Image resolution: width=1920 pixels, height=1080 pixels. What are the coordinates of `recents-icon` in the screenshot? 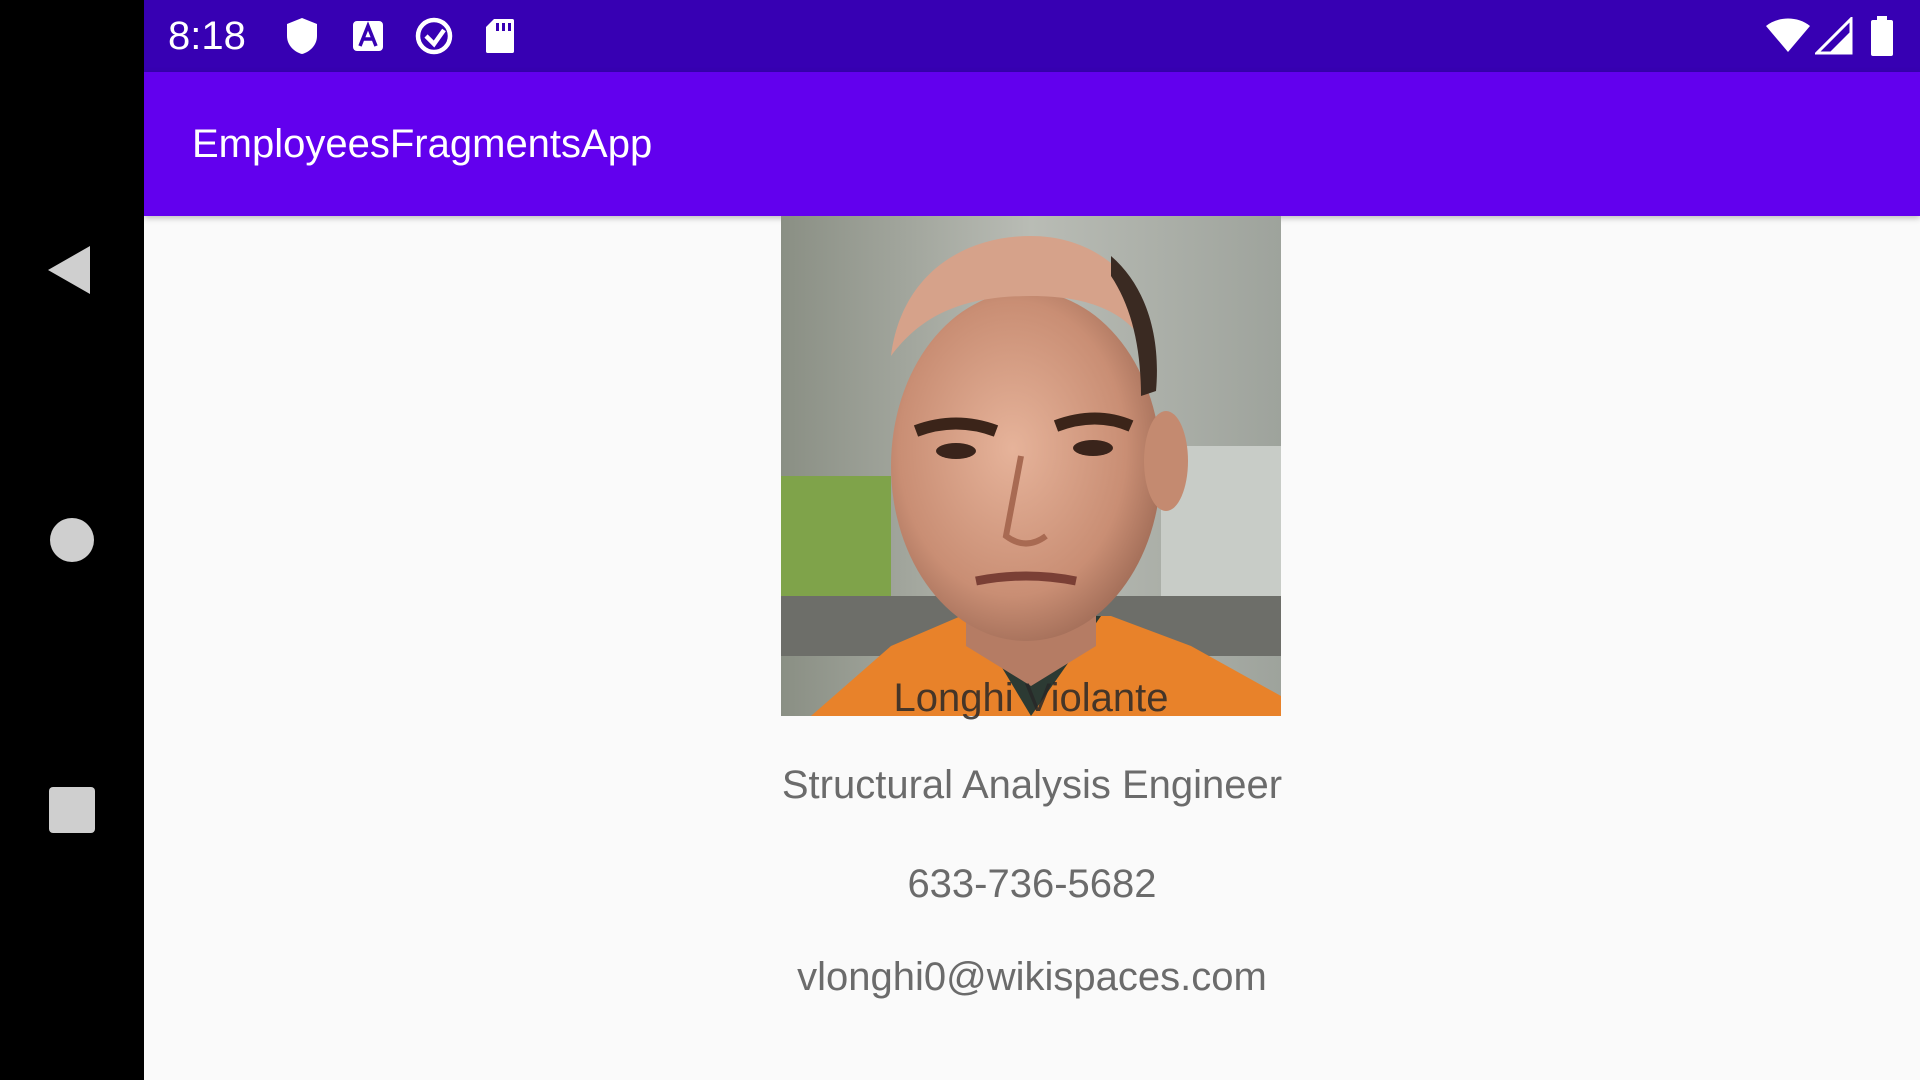 It's located at (72, 810).